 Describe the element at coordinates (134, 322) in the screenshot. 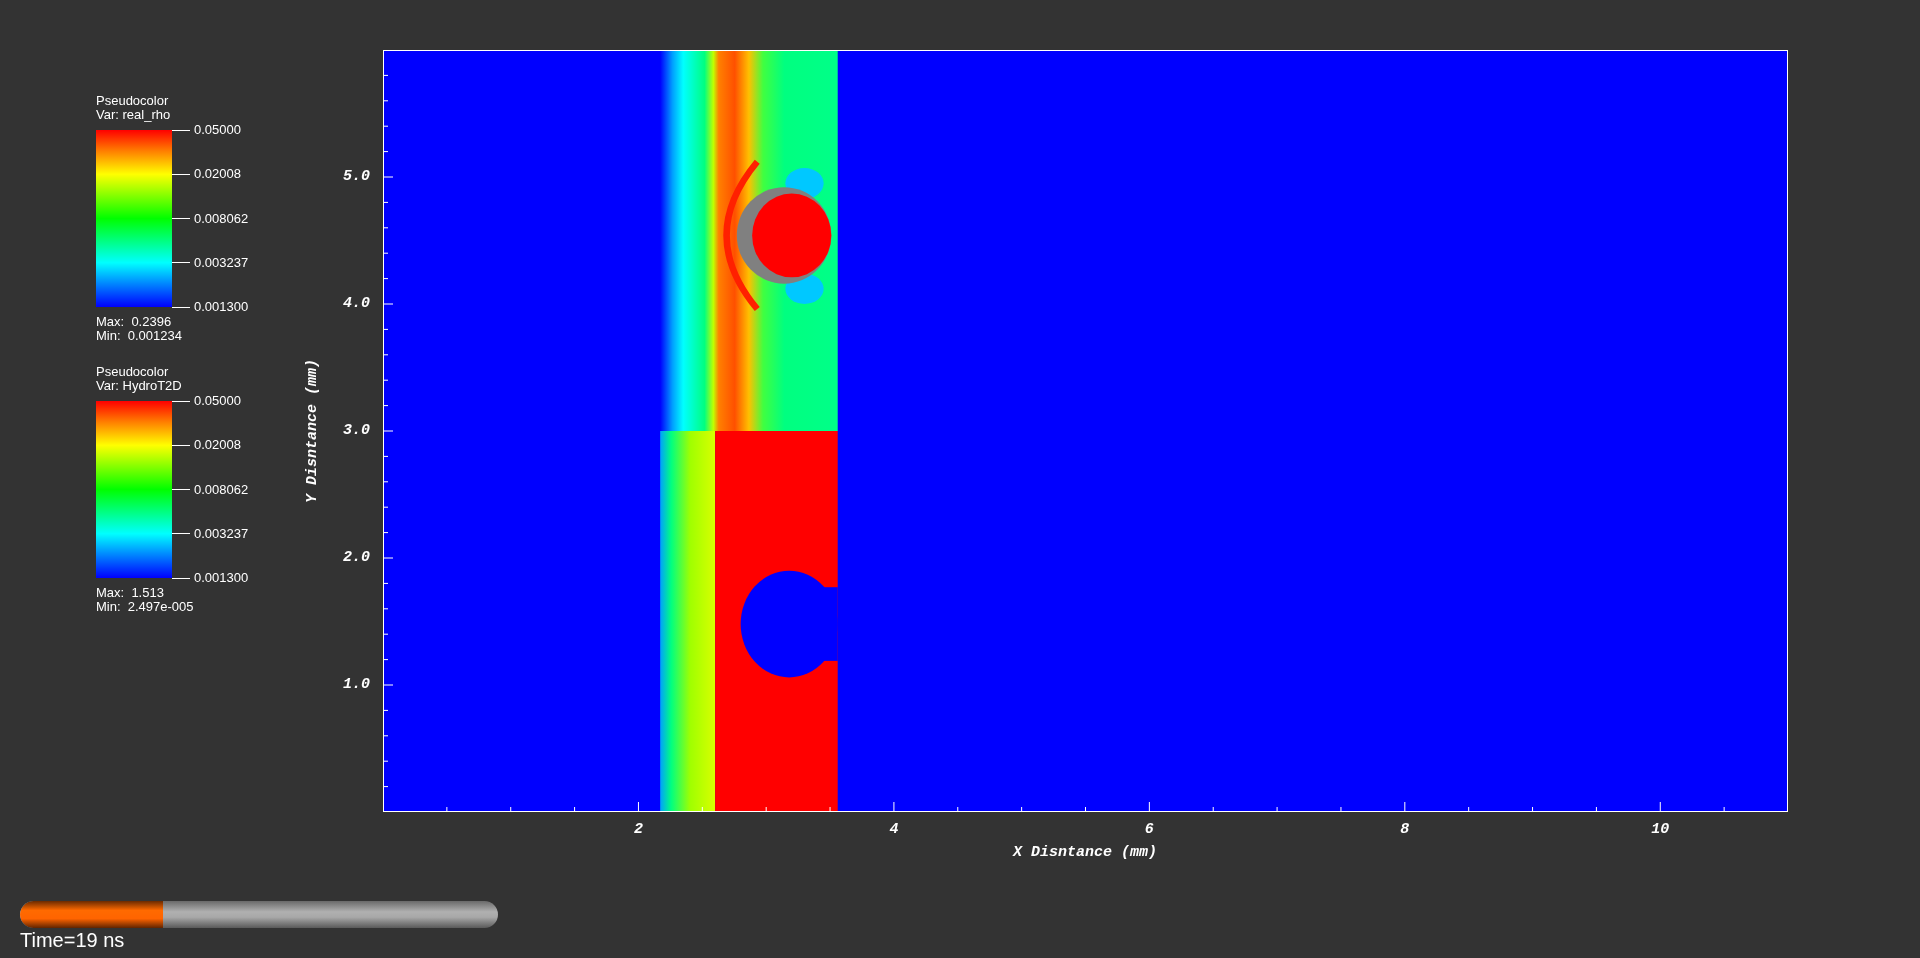

I see `max-value: Max: 0.2396` at that location.